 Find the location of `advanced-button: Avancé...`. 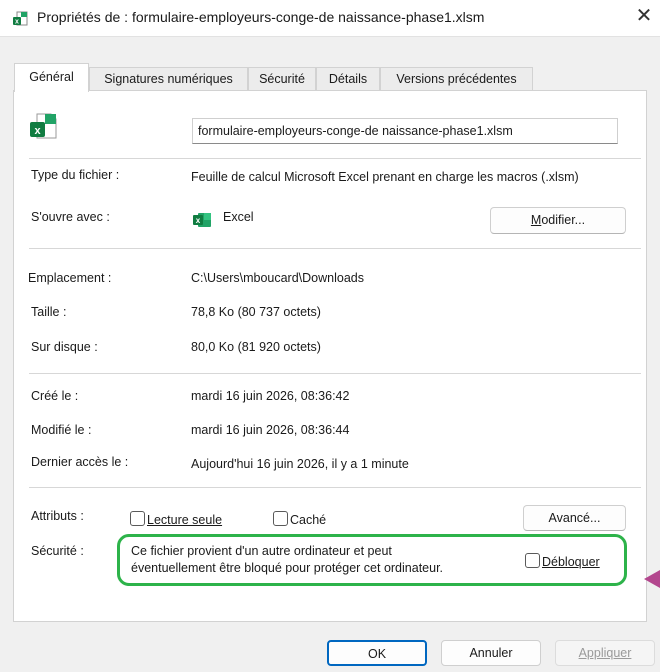

advanced-button: Avancé... is located at coordinates (574, 518).